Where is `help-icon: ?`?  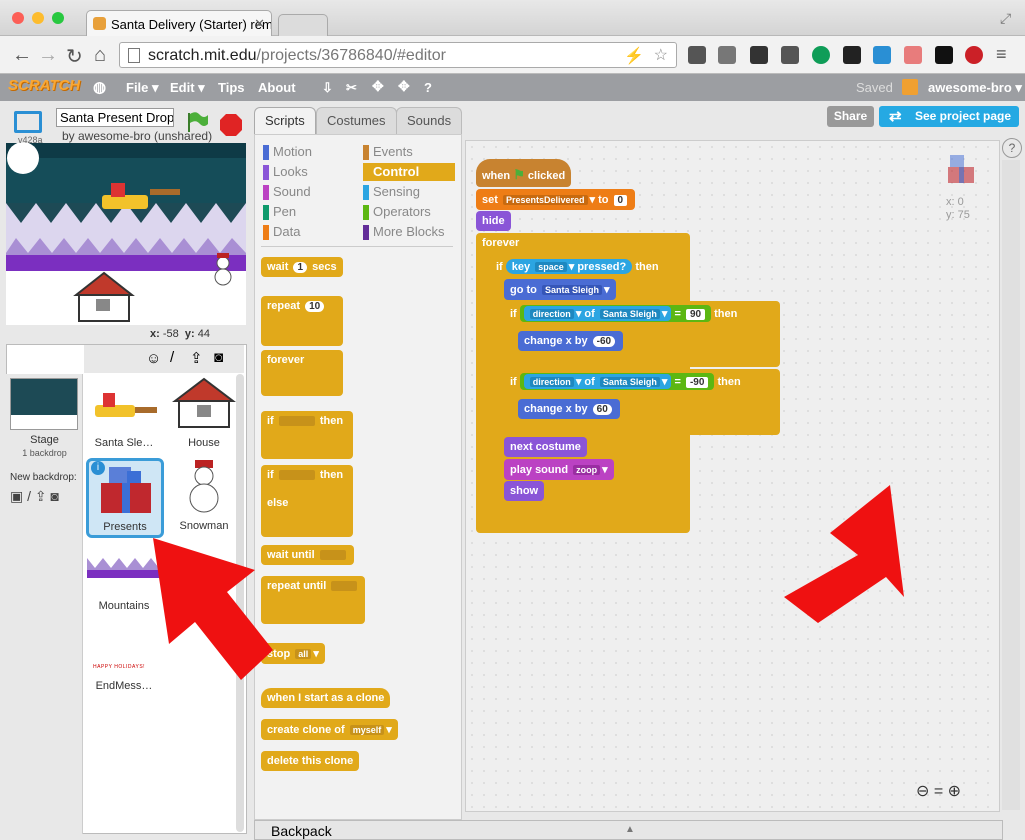 help-icon: ? is located at coordinates (428, 87).